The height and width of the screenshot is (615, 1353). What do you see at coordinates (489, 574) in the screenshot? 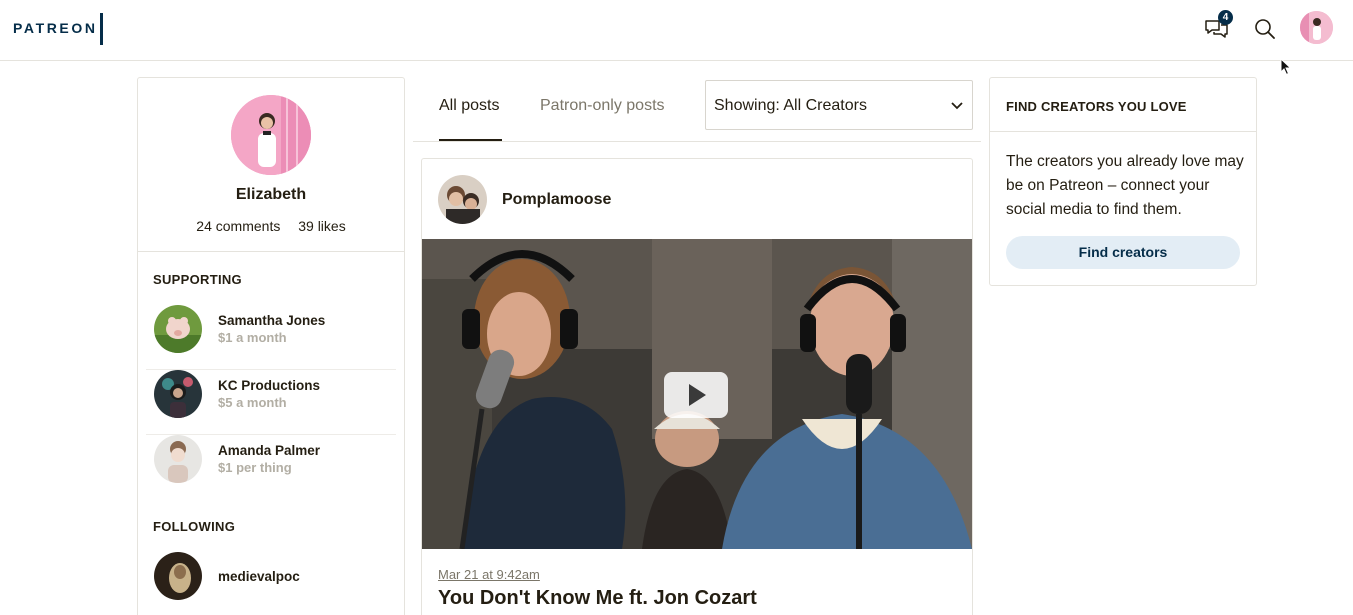
I see `post-date-link: Mar 21 at 9:42am` at bounding box center [489, 574].